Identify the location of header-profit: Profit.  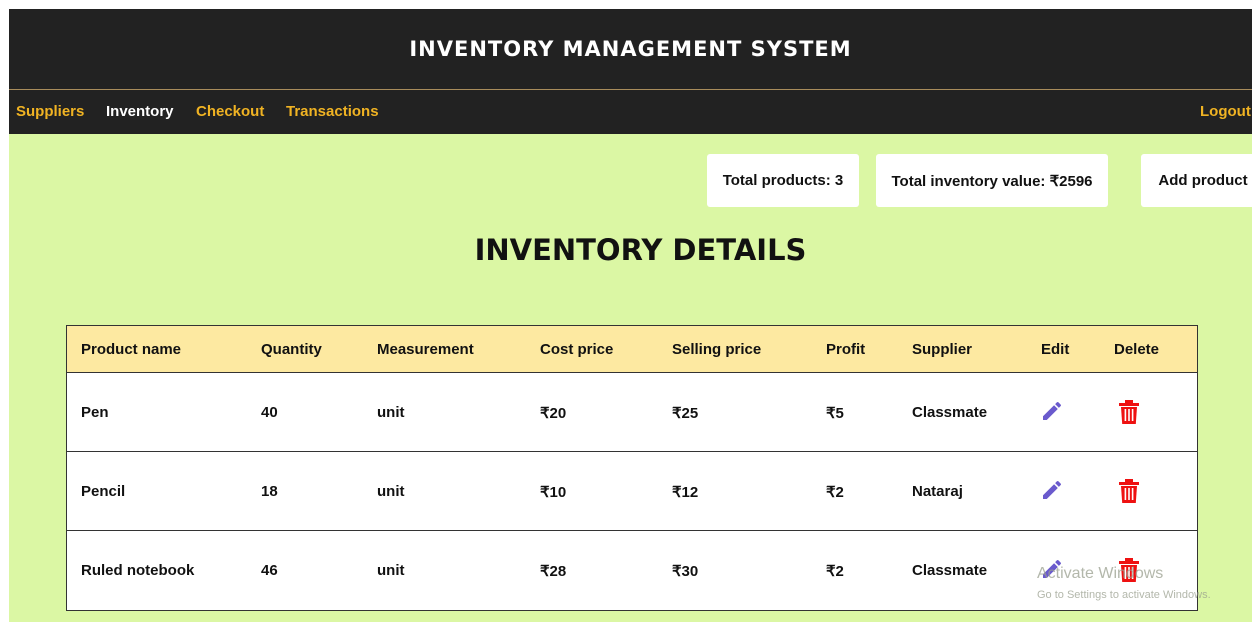
(846, 349).